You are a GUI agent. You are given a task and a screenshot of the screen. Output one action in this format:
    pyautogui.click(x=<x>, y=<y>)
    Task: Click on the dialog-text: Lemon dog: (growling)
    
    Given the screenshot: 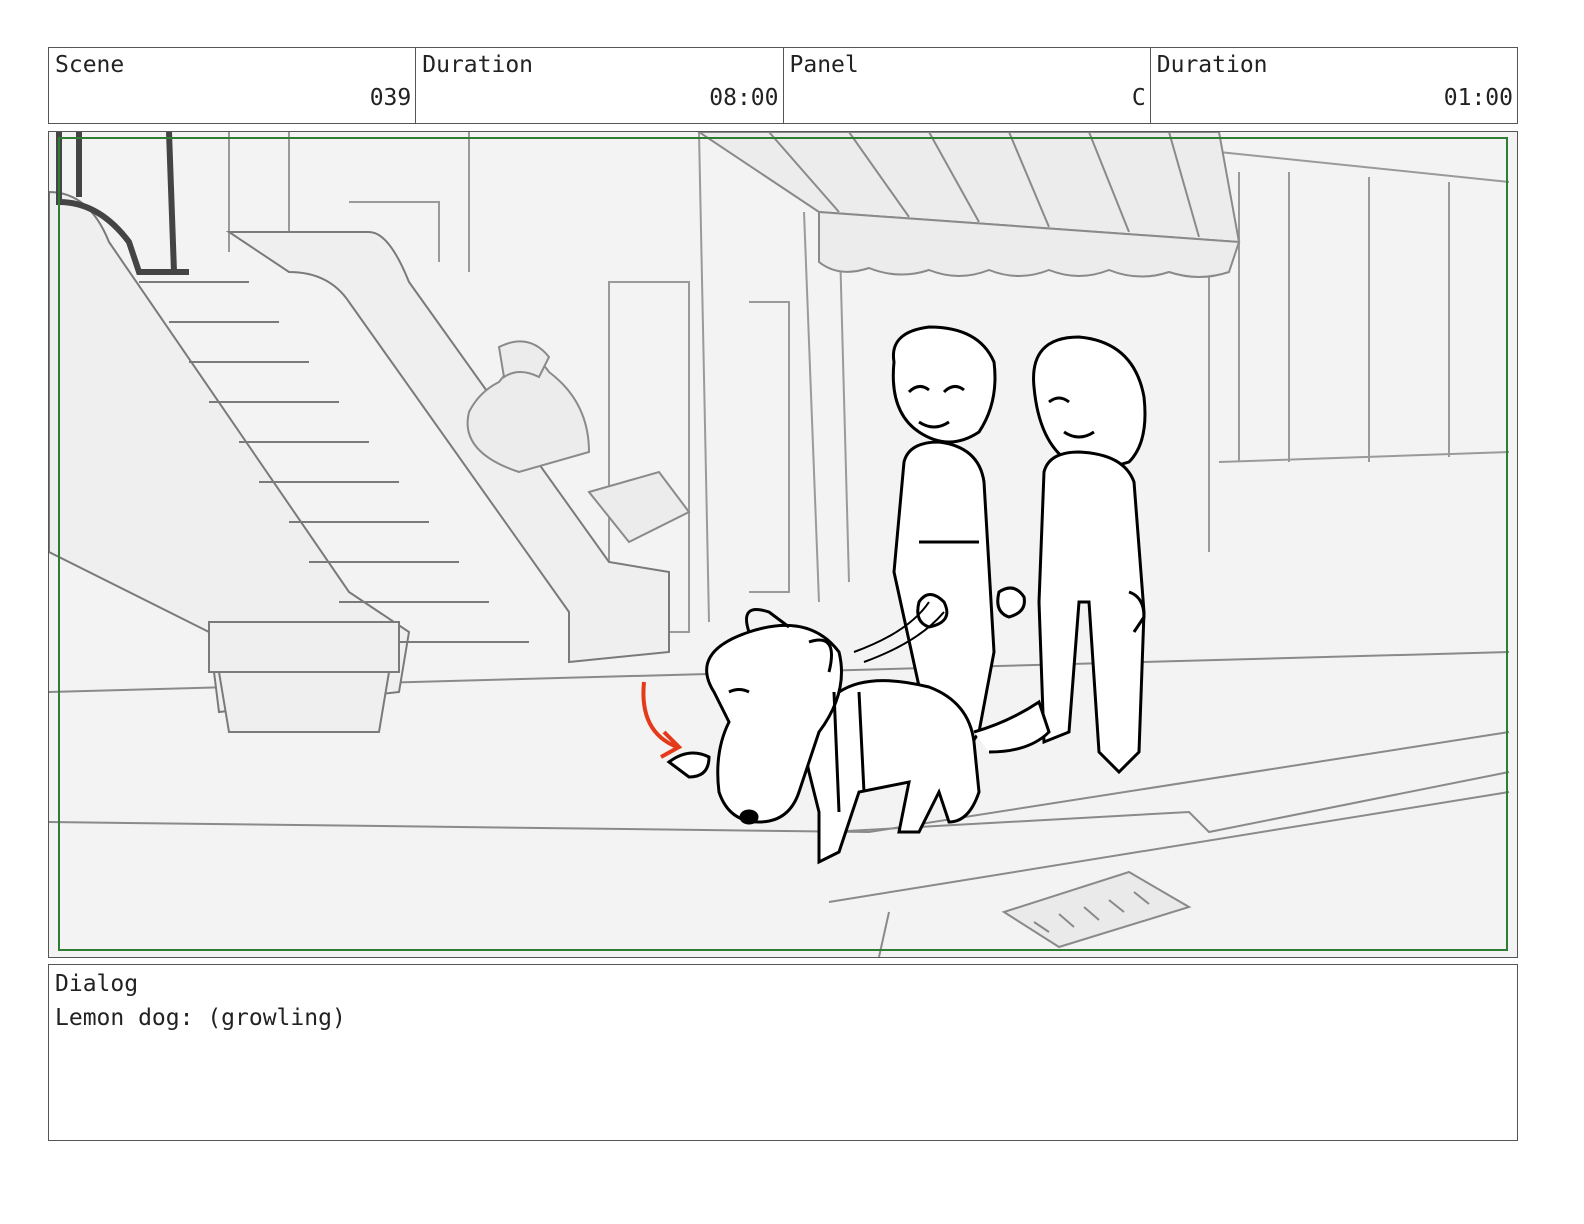 What is the action you would take?
    pyautogui.click(x=200, y=1018)
    